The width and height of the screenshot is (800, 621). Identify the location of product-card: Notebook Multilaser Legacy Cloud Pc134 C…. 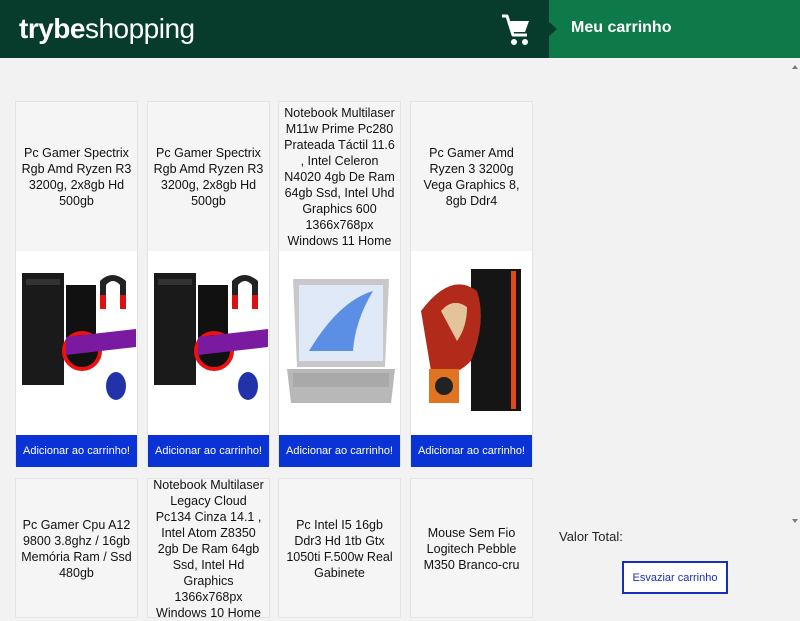
(208, 549).